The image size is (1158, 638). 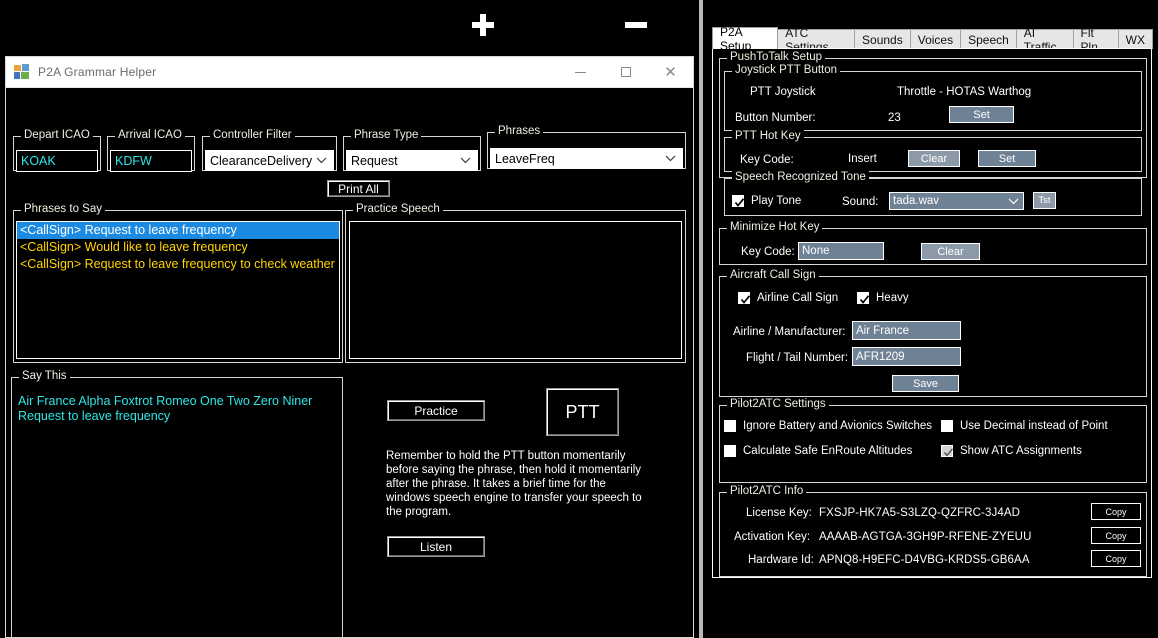 I want to click on tab-atc-settings: ATC Settings, so click(x=816, y=40).